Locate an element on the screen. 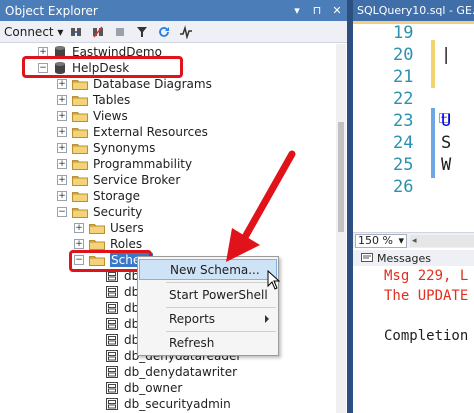  menu-item-label: Reports is located at coordinates (192, 318).